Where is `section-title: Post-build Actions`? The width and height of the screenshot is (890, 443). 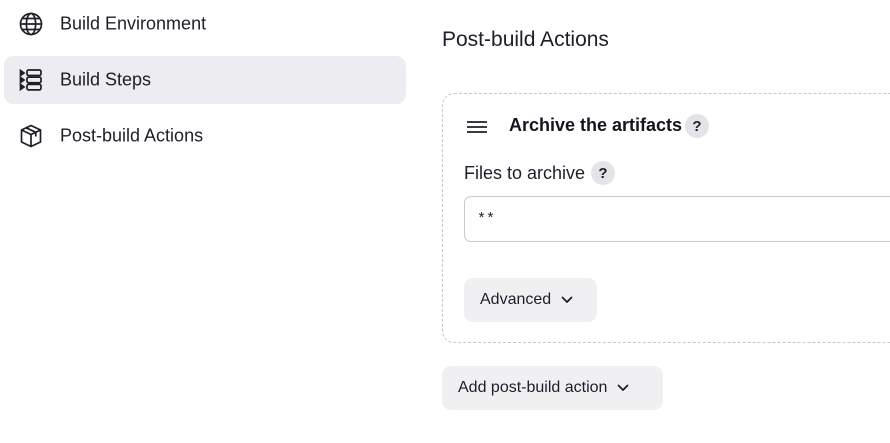
section-title: Post-build Actions is located at coordinates (525, 39).